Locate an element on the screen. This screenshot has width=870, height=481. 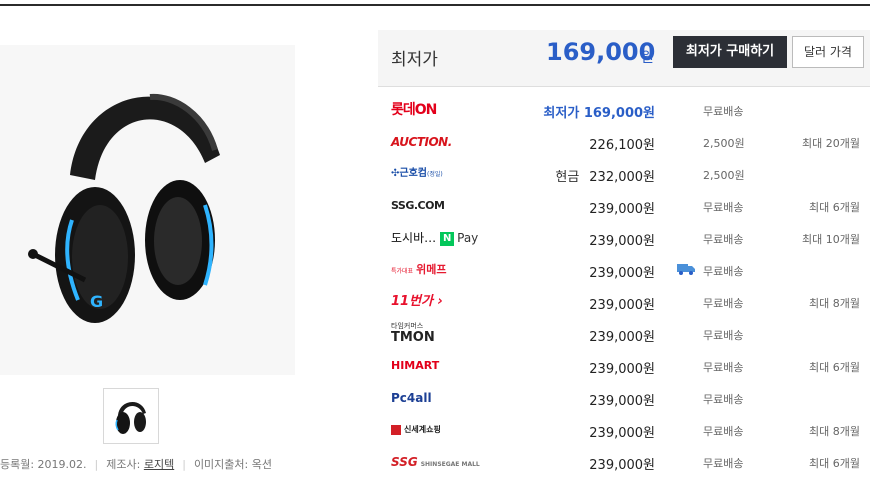
offer-row: HIMART 239,000원 무료배송 최대 6개월 is located at coordinates (624, 366).